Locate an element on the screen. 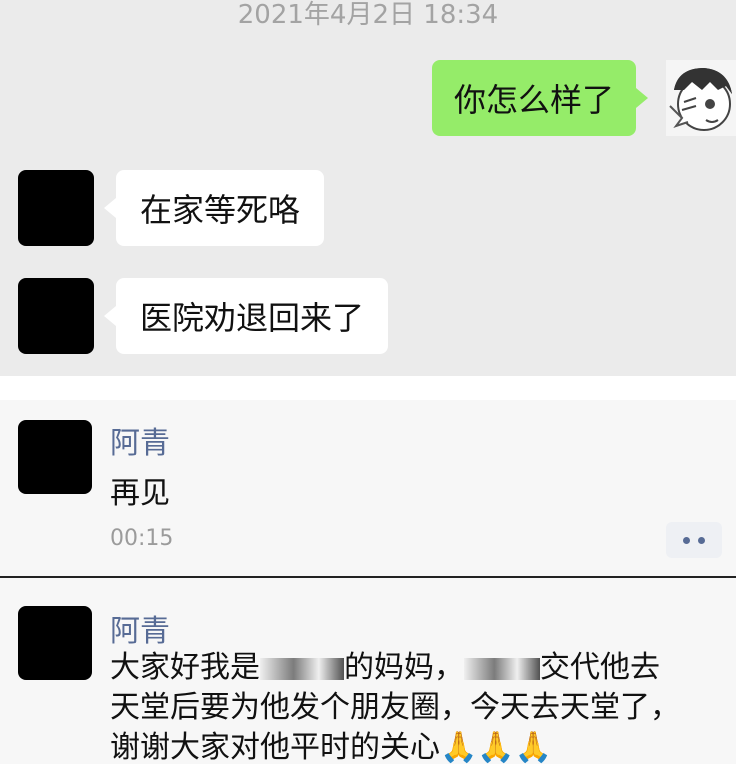 This screenshot has width=736, height=768. incoming-message-bubble: 在家等死咯 is located at coordinates (214, 208).